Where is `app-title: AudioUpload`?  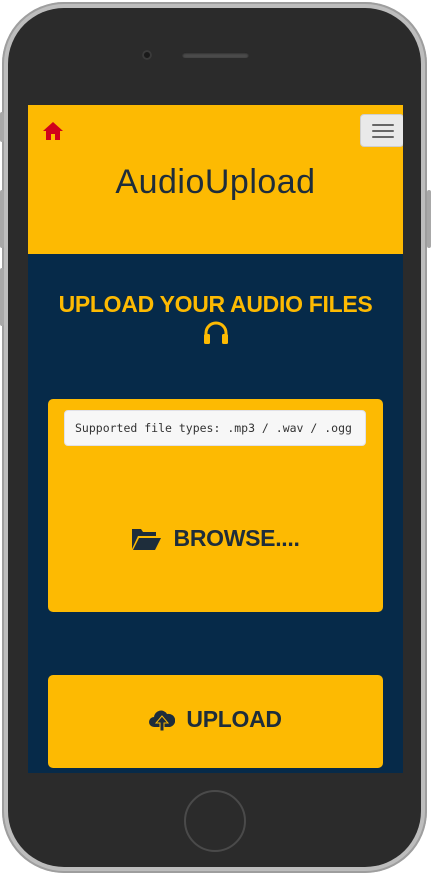
app-title: AudioUpload is located at coordinates (215, 182).